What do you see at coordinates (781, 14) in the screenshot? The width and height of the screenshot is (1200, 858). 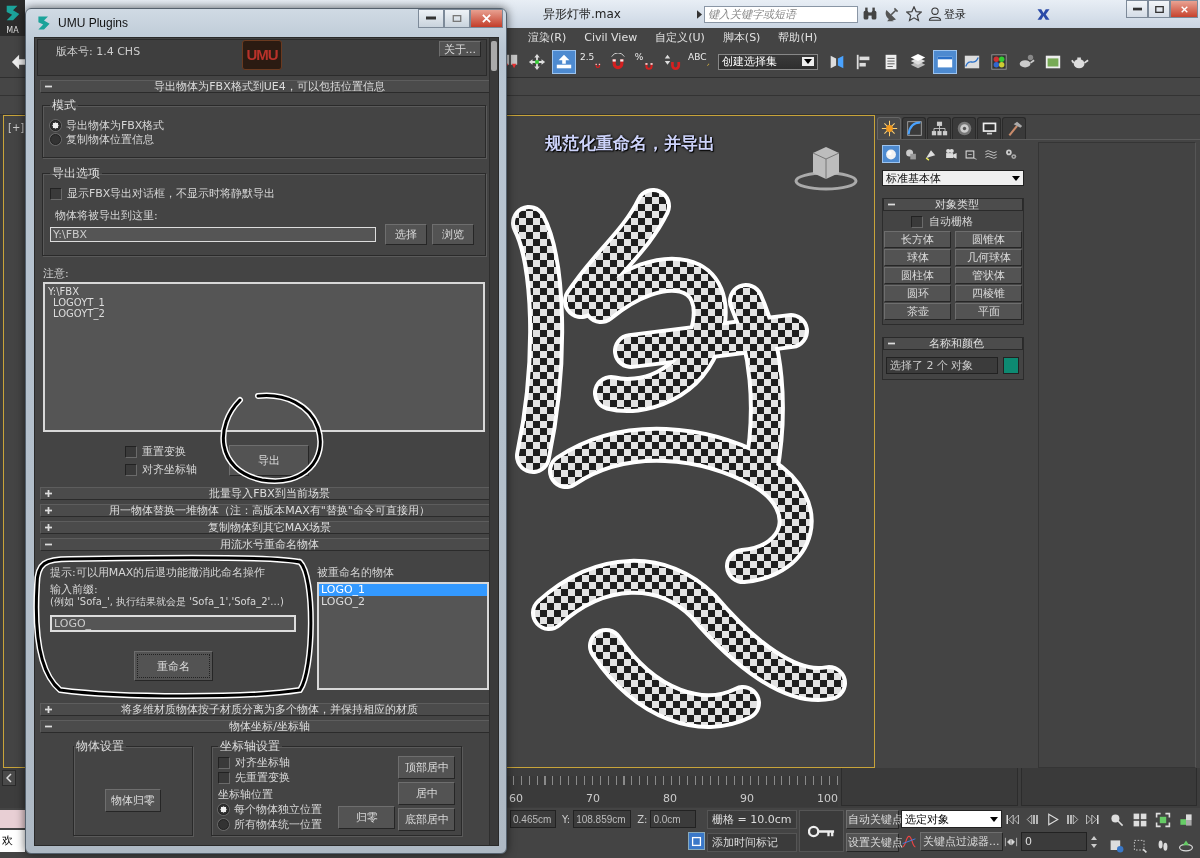 I see `search-field: 键入关键字或短语` at bounding box center [781, 14].